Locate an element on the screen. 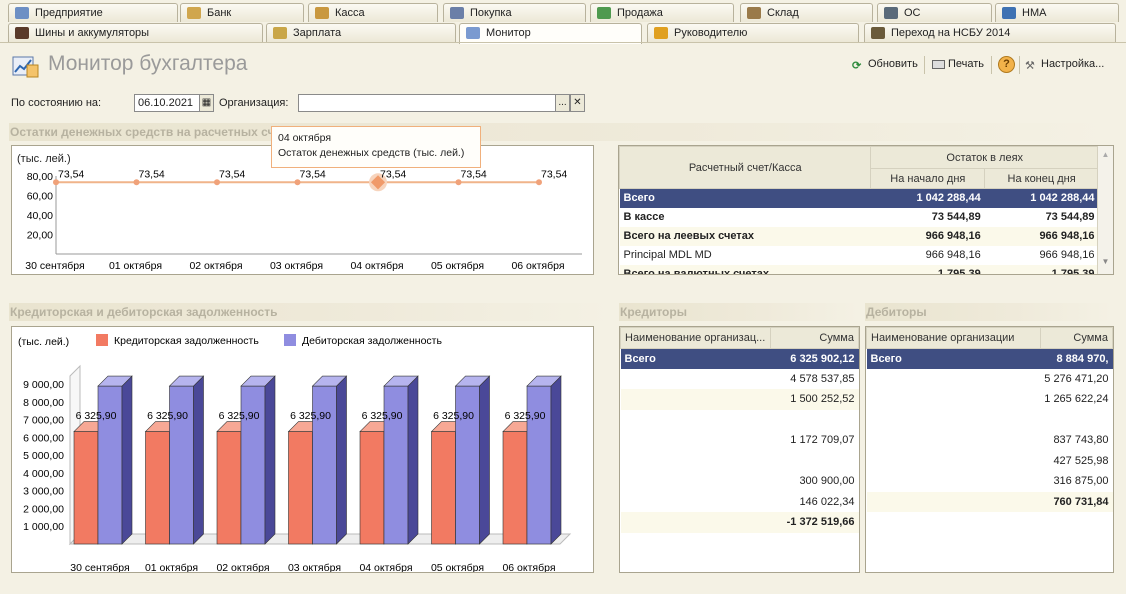 The image size is (1126, 594). col-end: На конец дня is located at coordinates (1041, 178).